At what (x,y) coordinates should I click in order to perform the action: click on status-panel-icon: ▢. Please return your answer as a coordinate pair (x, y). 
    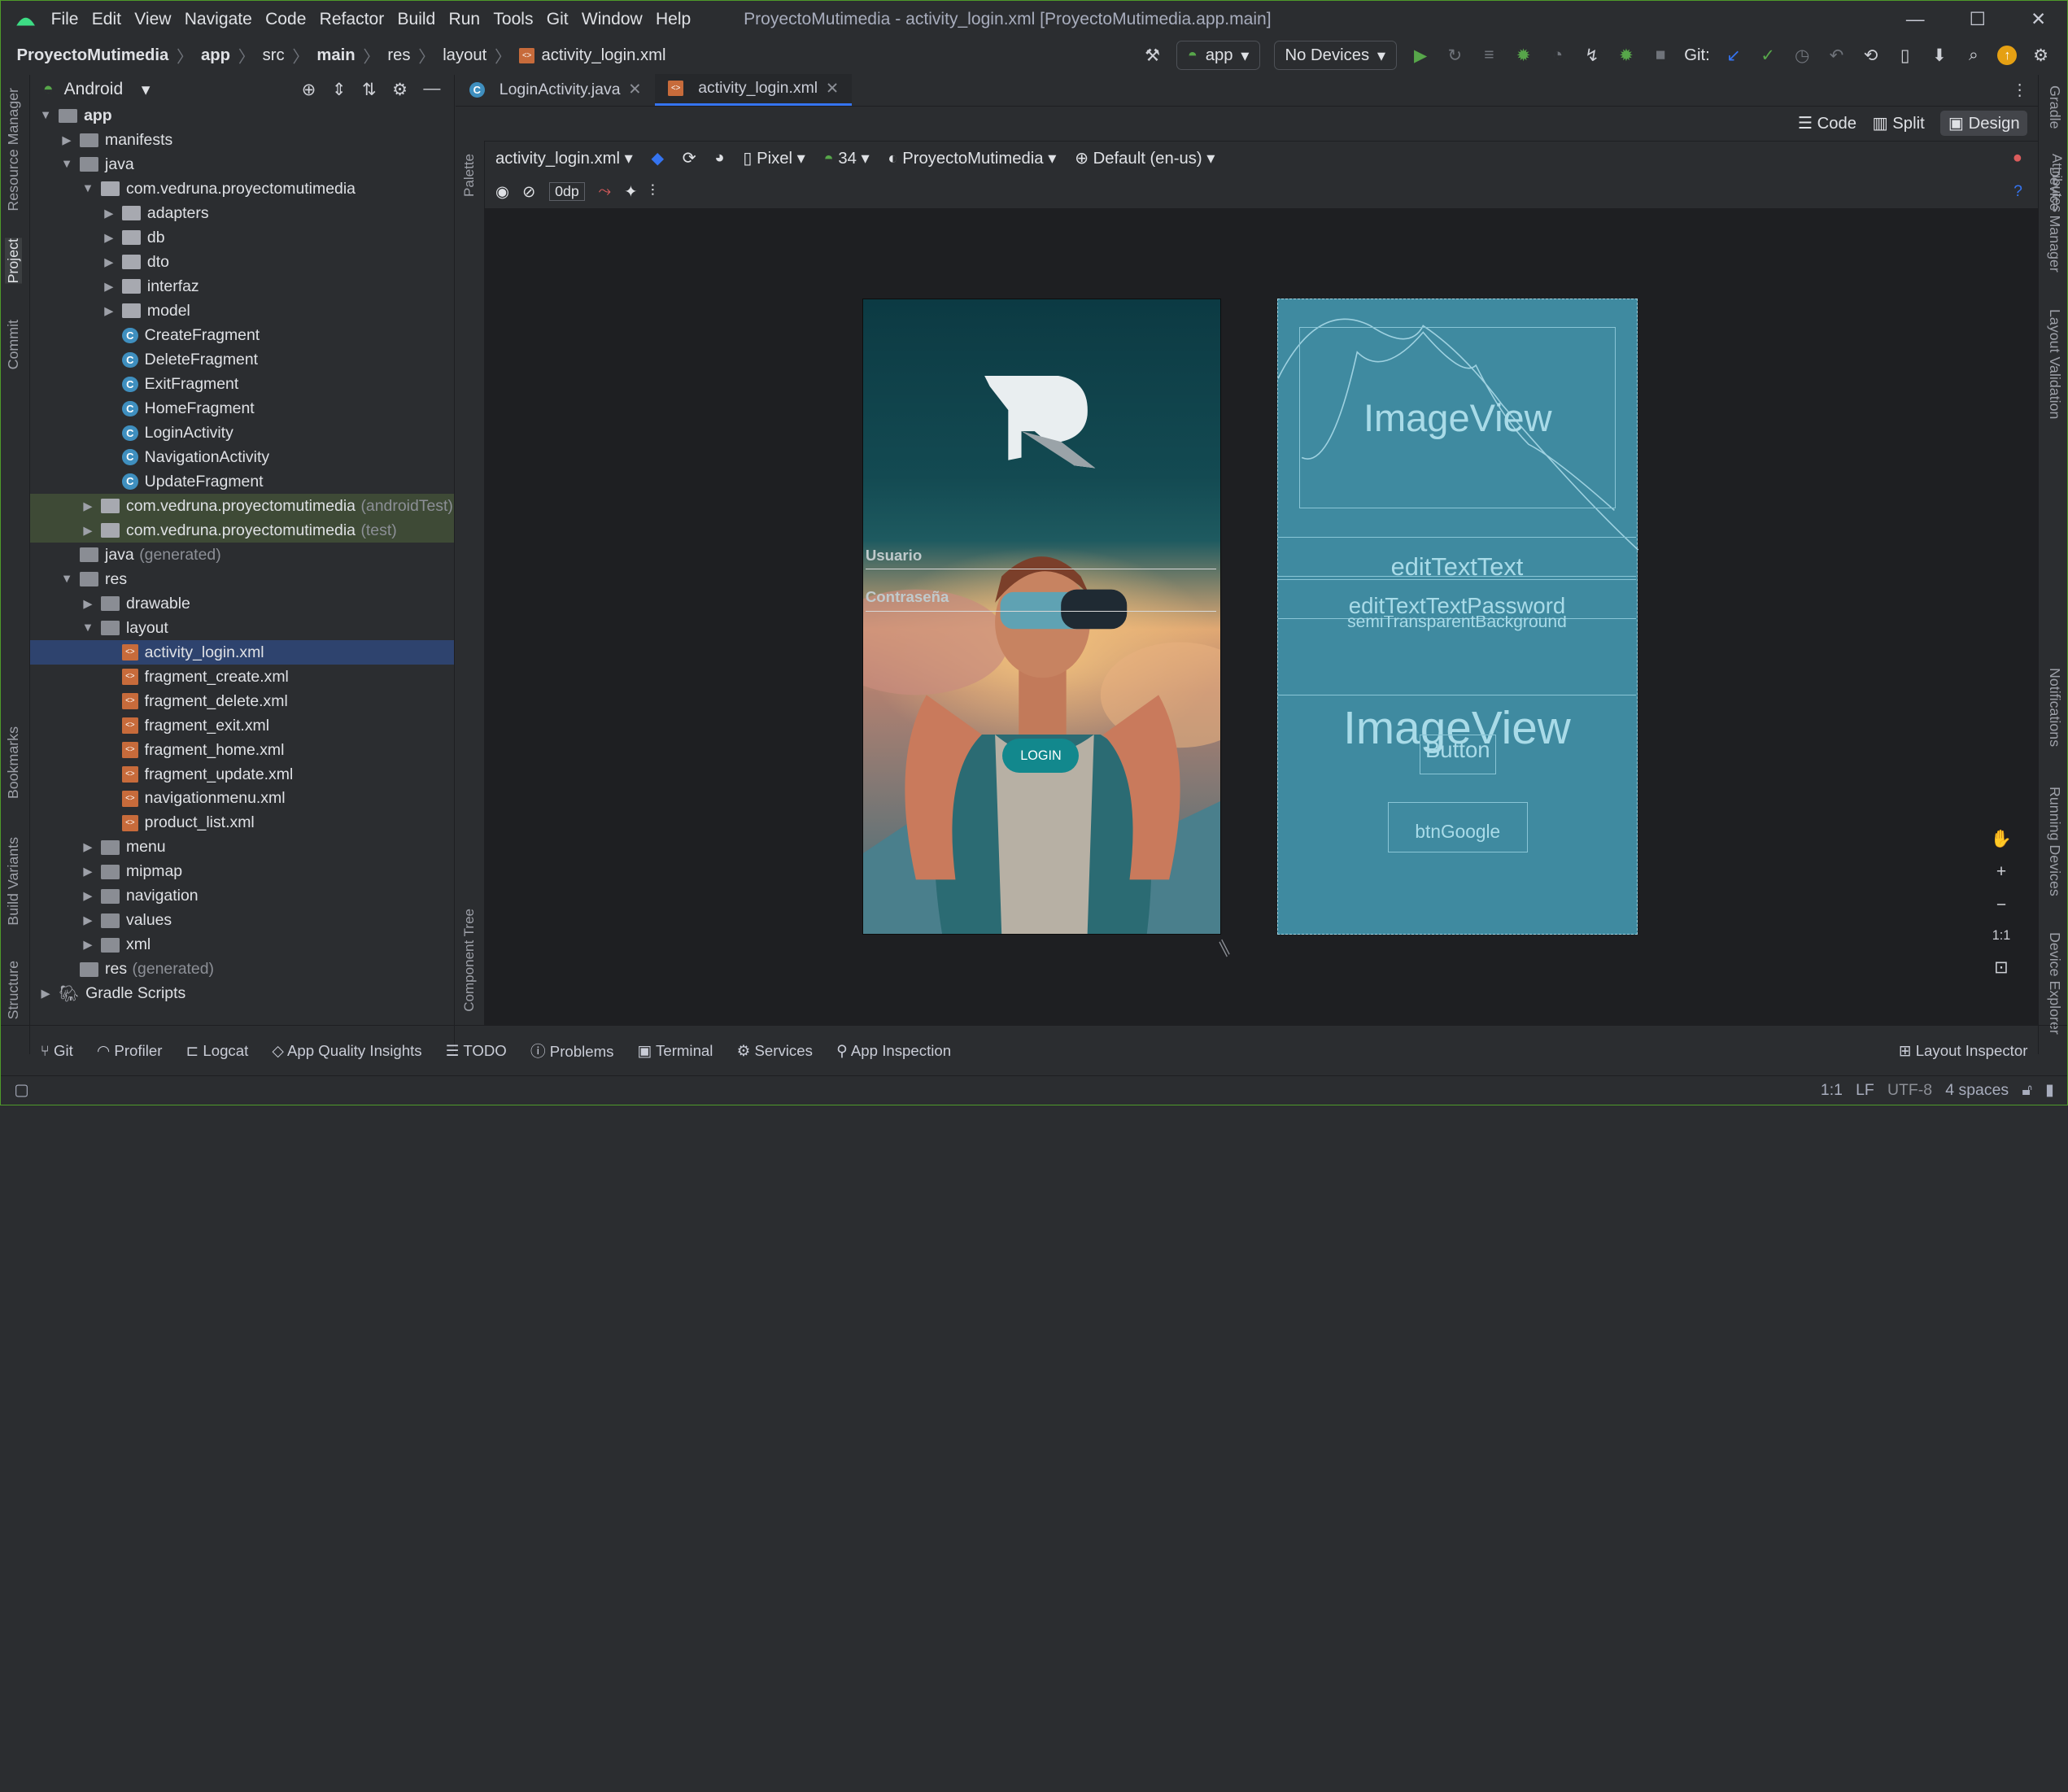
    Looking at the image, I should click on (21, 1090).